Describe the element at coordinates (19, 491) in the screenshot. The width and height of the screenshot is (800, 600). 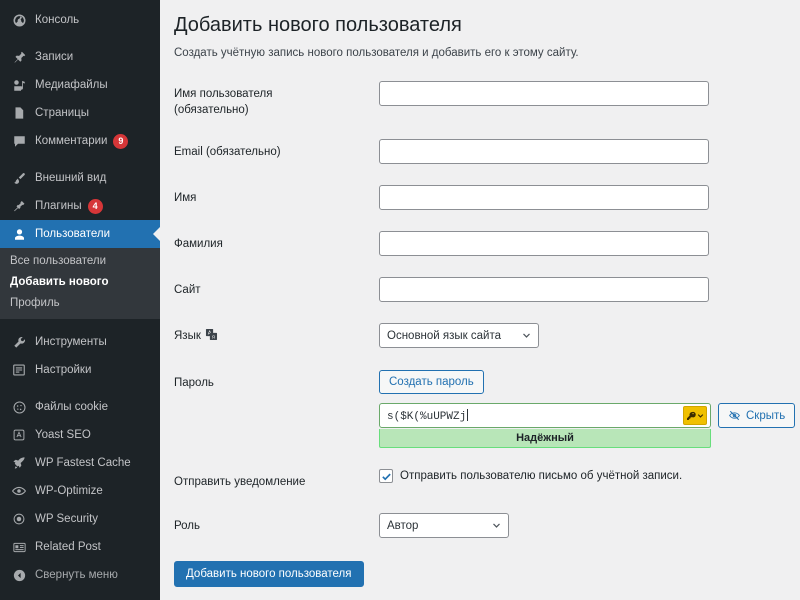
I see `wp-optimize-eye-icon` at that location.